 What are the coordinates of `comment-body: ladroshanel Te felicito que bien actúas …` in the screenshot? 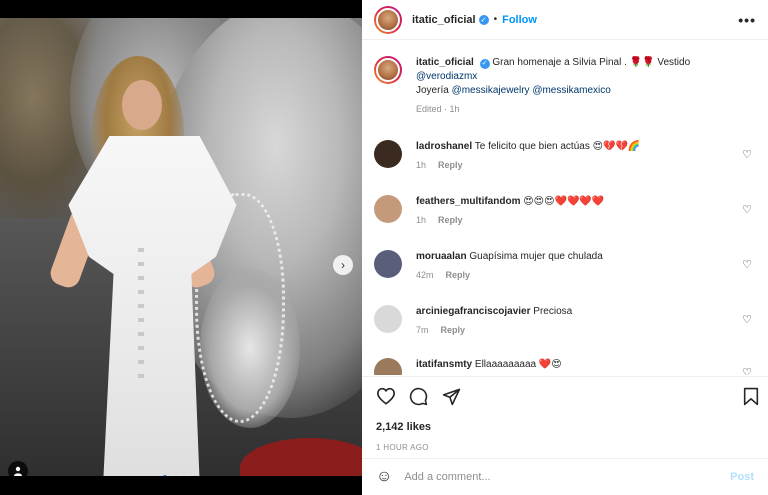 It's located at (528, 156).